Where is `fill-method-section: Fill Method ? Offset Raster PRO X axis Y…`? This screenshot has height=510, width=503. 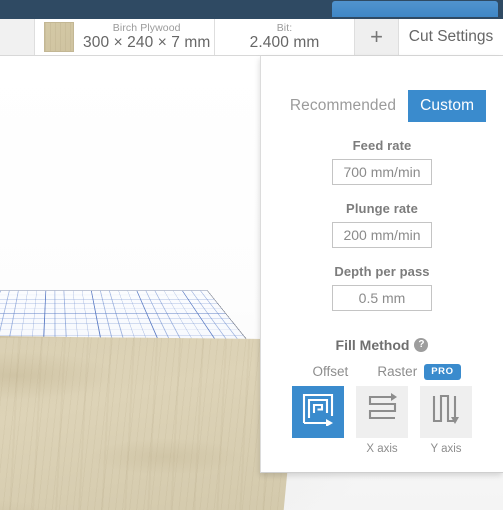 fill-method-section: Fill Method ? Offset Raster PRO X axis Y… is located at coordinates (382, 396).